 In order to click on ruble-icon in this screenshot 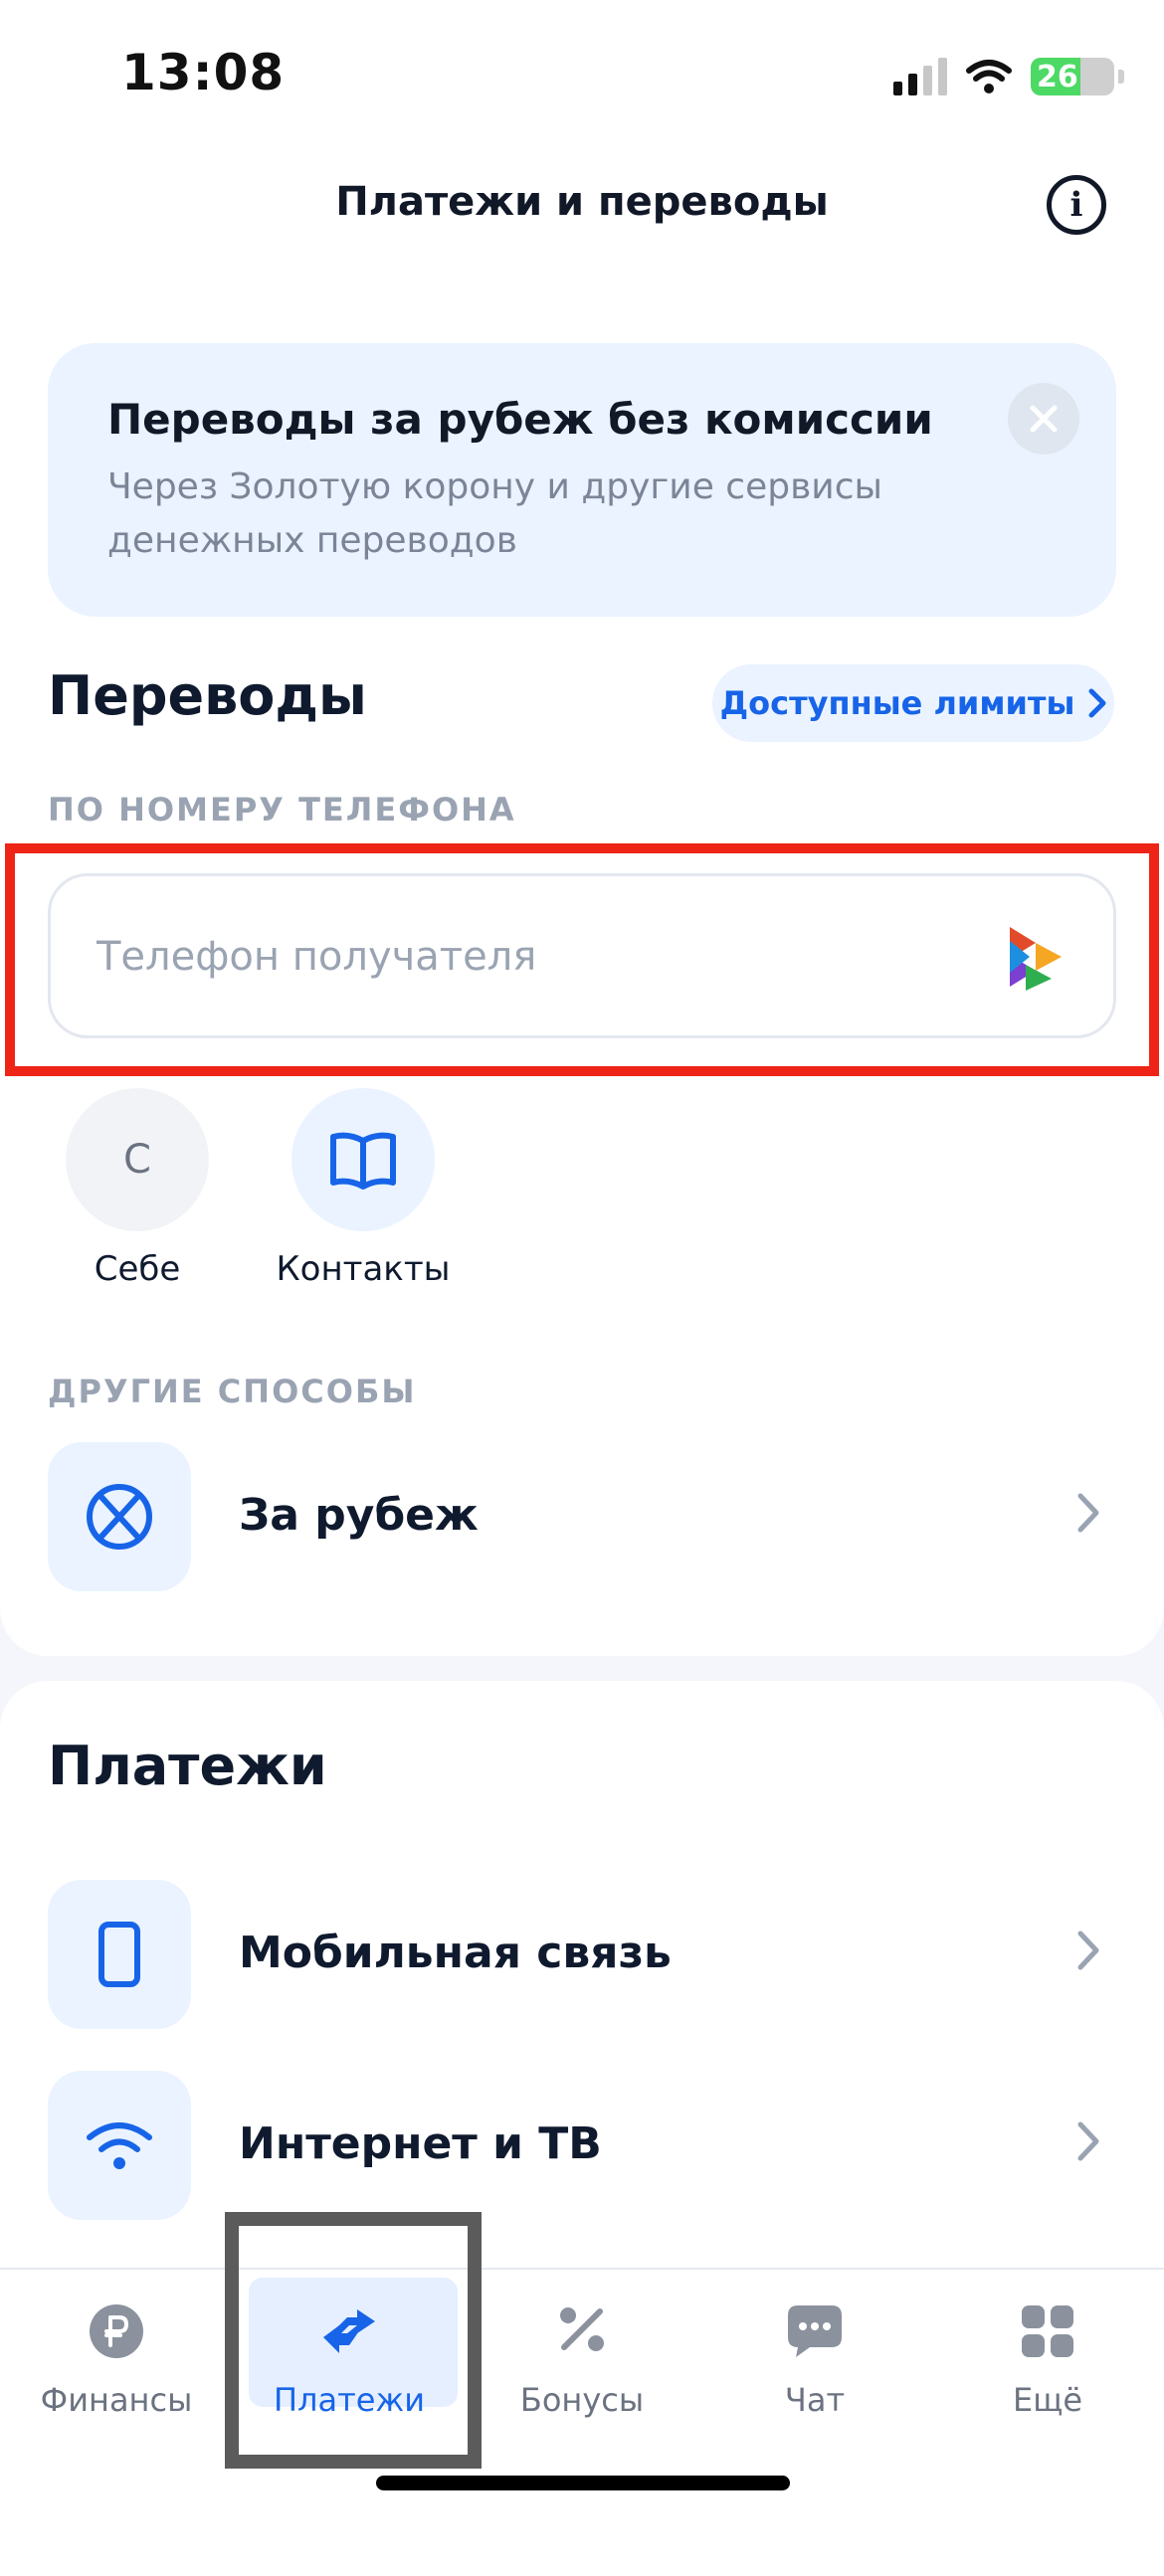, I will do `click(116, 2331)`.